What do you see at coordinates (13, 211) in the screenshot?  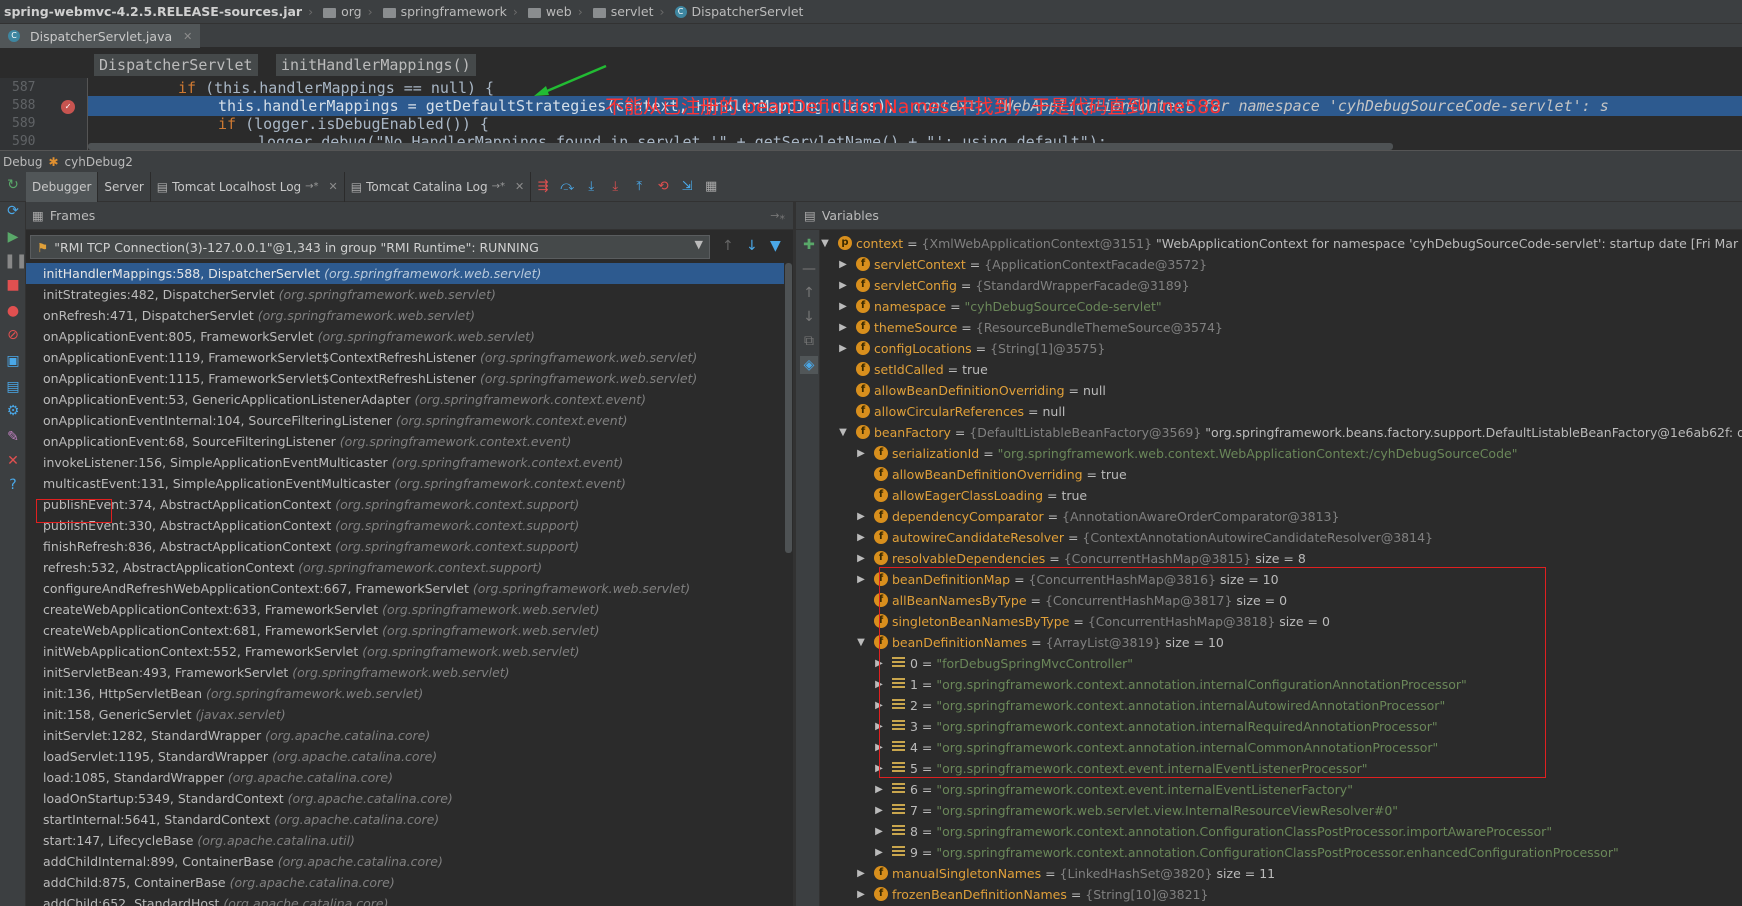 I see `update-icon: ⟳` at bounding box center [13, 211].